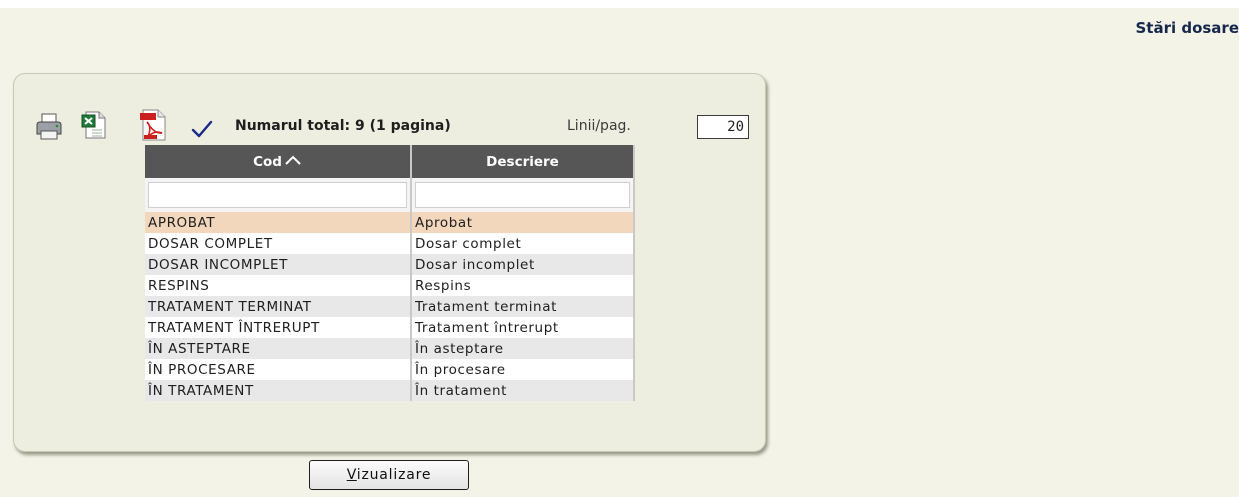 The image size is (1239, 497). What do you see at coordinates (278, 327) in the screenshot?
I see `cell-cod: TRATAMENT ÎNTRERUPT` at bounding box center [278, 327].